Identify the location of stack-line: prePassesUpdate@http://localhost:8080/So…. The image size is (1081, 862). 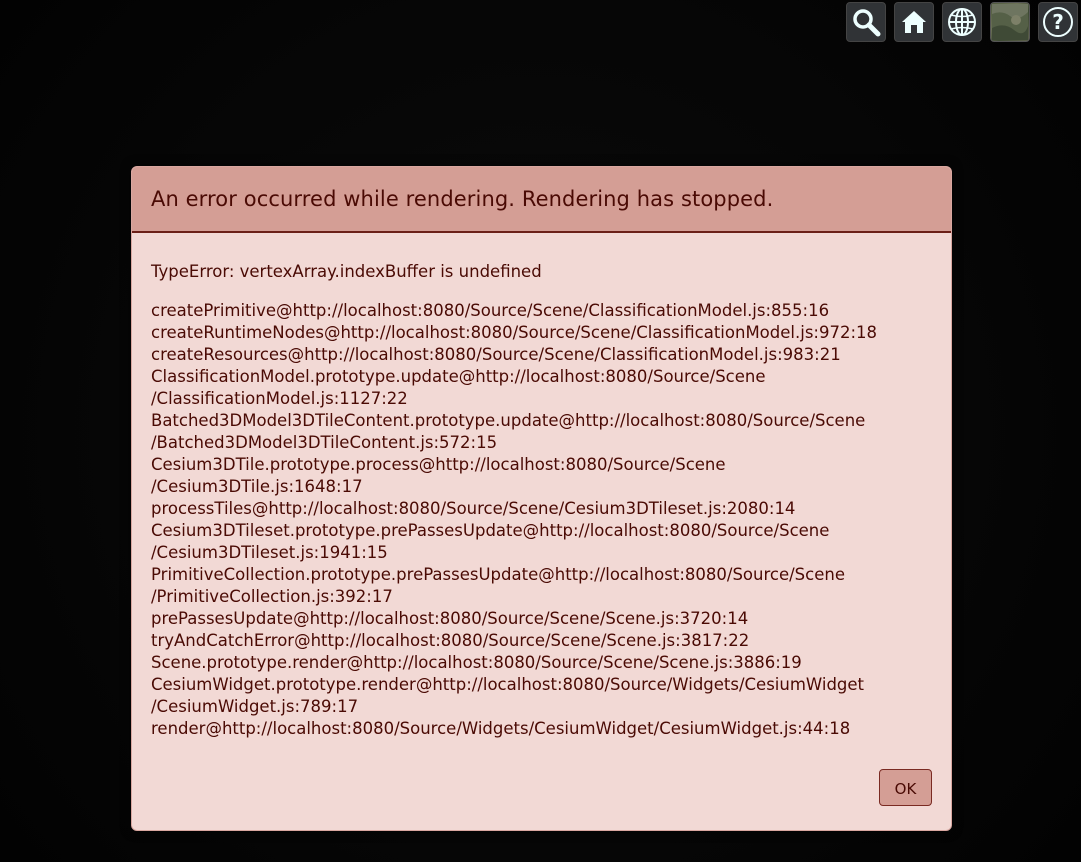
(450, 618).